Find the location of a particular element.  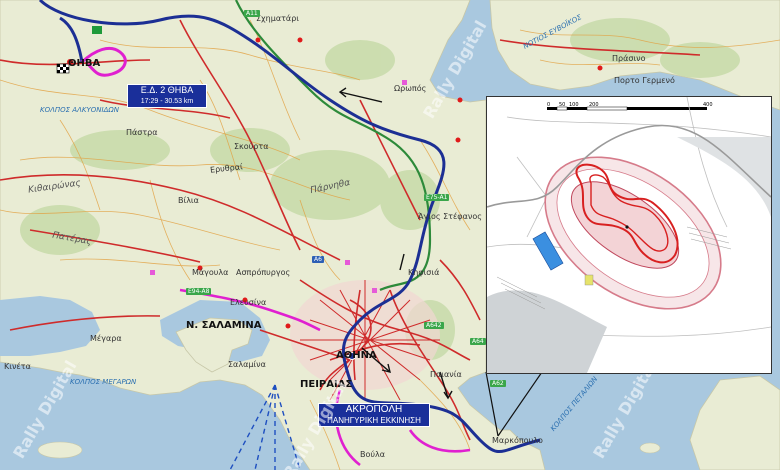

place-kifisia: Κηφισιά is located at coordinates (424, 272).